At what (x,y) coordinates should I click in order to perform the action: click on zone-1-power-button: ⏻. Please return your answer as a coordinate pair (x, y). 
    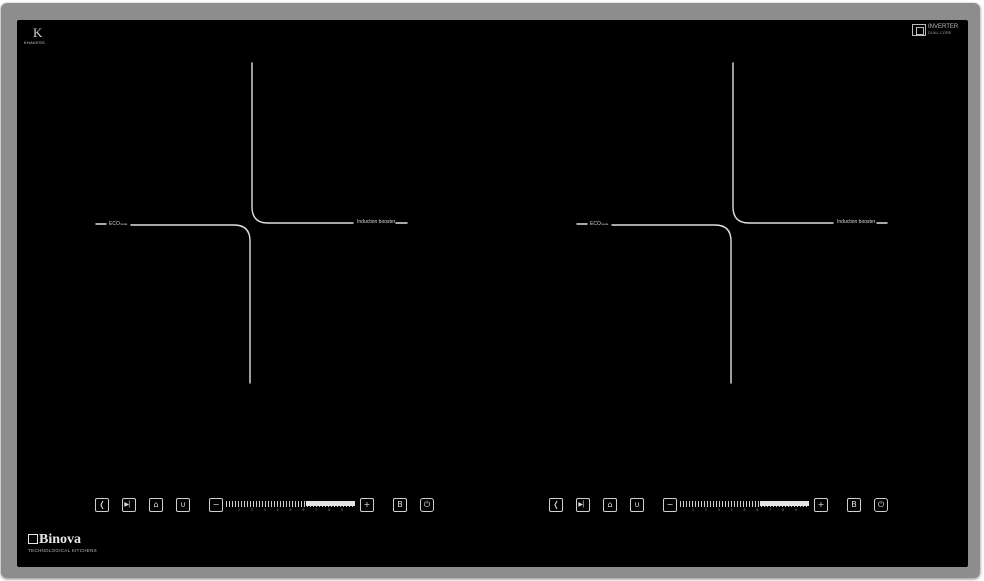
    Looking at the image, I should click on (427, 505).